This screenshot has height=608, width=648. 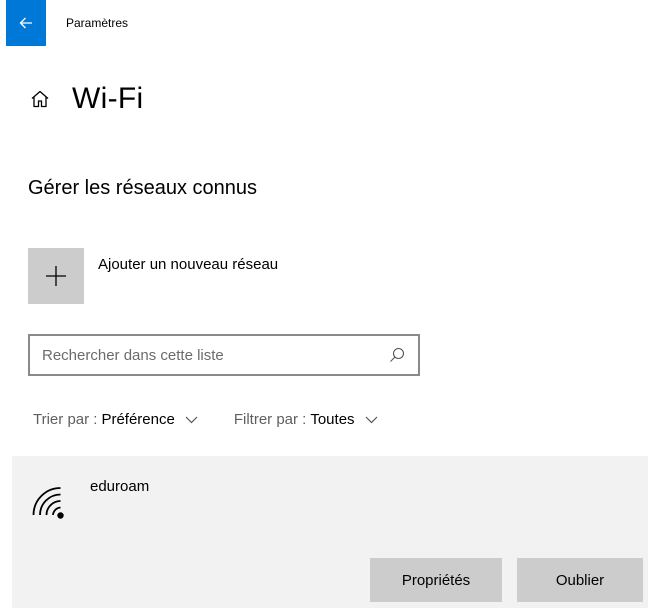 I want to click on add-network-label: Ajouter un nouveau réseau, so click(x=188, y=264).